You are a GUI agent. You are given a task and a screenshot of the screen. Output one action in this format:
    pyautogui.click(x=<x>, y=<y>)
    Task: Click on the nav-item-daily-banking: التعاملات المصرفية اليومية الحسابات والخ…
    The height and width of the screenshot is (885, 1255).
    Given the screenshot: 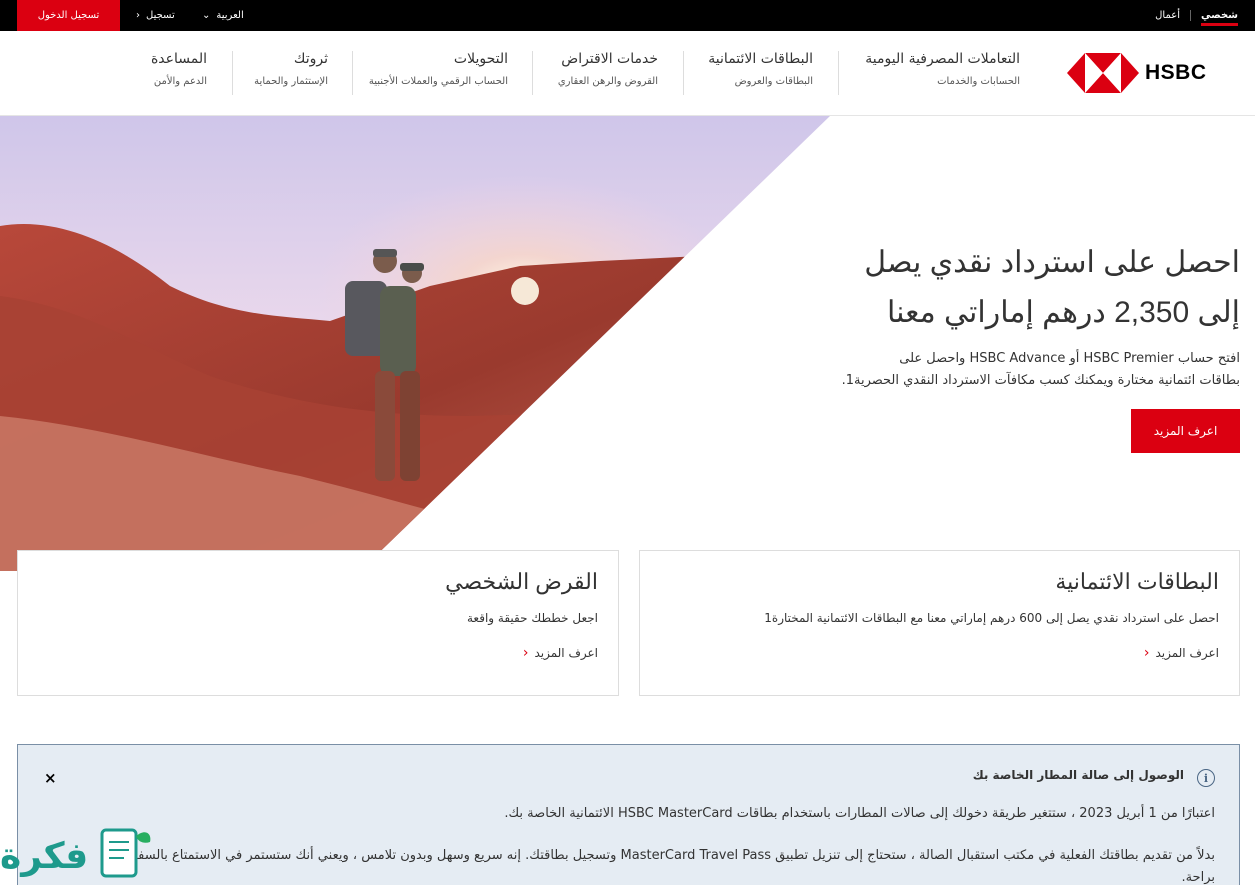 What is the action you would take?
    pyautogui.click(x=942, y=69)
    